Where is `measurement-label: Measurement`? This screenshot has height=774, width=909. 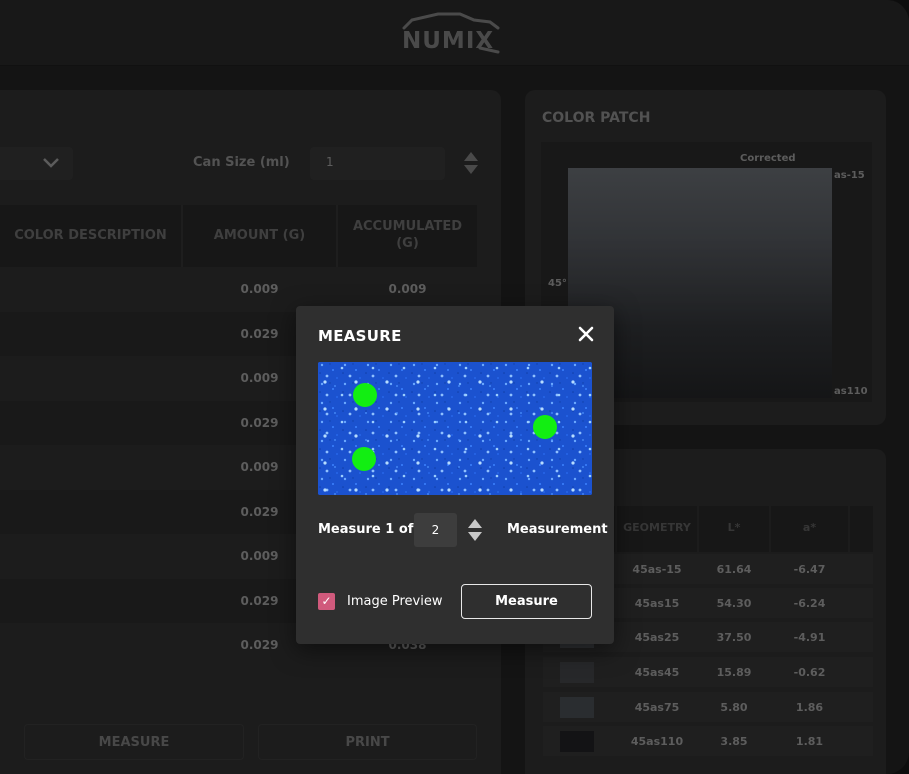 measurement-label: Measurement is located at coordinates (557, 529).